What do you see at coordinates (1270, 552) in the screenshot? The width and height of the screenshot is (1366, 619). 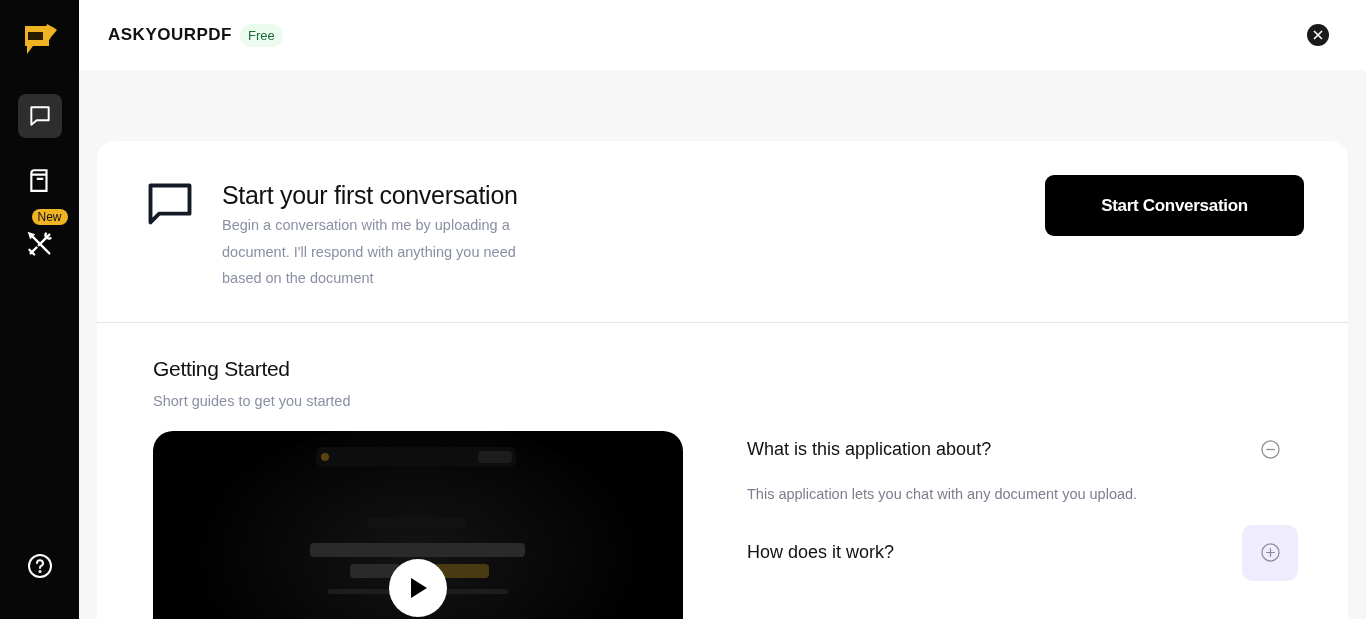 I see `plus-icon` at bounding box center [1270, 552].